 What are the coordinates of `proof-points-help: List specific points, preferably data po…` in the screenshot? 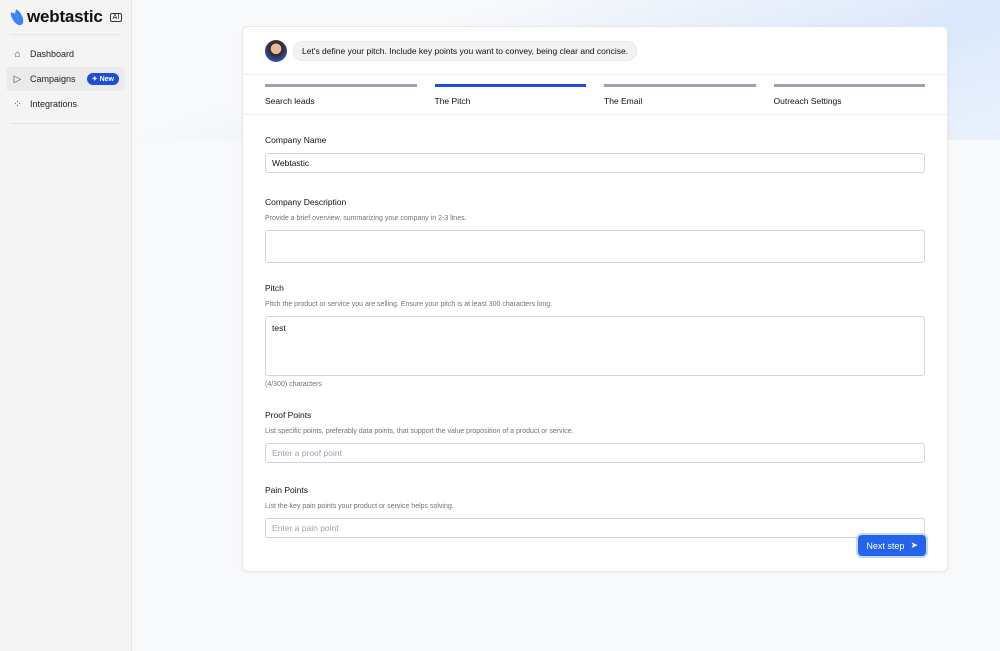 It's located at (419, 431).